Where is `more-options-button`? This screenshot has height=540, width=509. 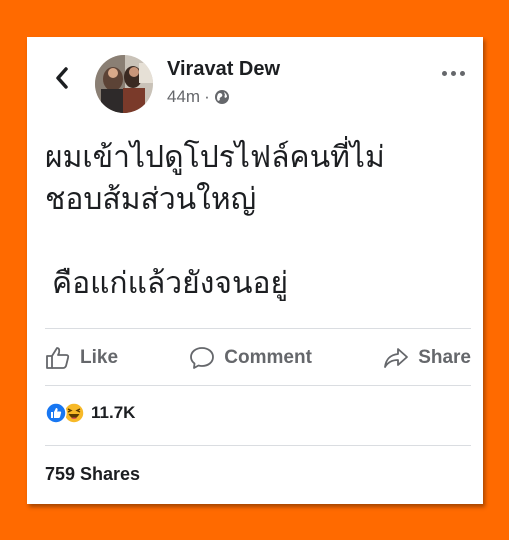 more-options-button is located at coordinates (453, 73).